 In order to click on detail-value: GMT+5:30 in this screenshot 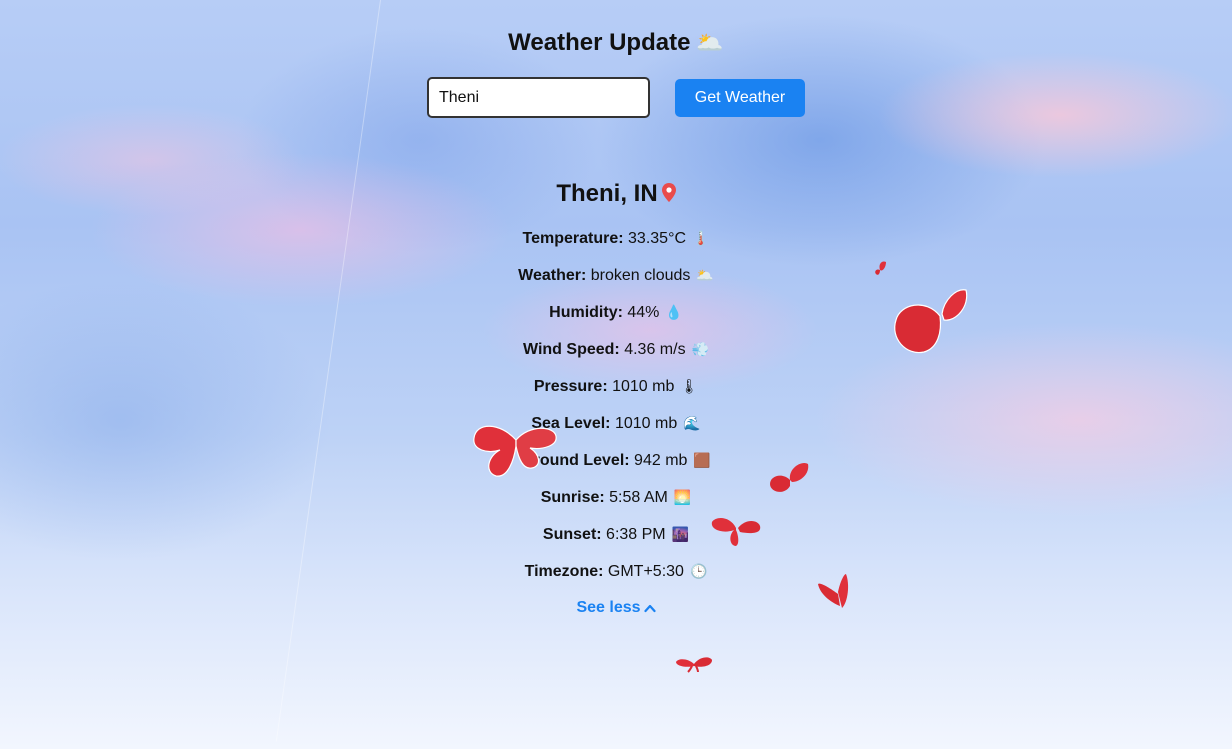, I will do `click(645, 571)`.